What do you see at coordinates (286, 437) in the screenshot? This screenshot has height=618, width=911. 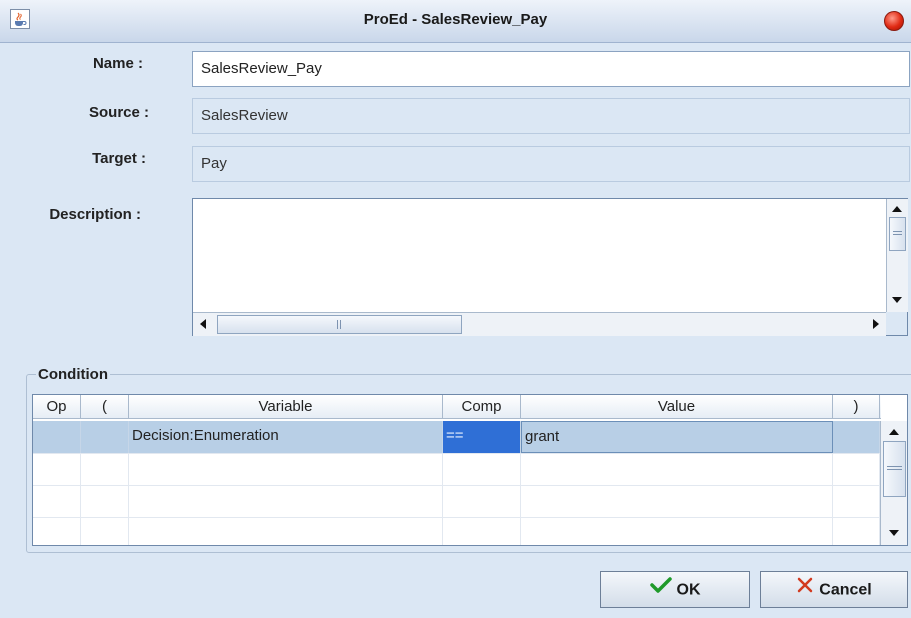 I see `cell-variable: Decision:Enumeration` at bounding box center [286, 437].